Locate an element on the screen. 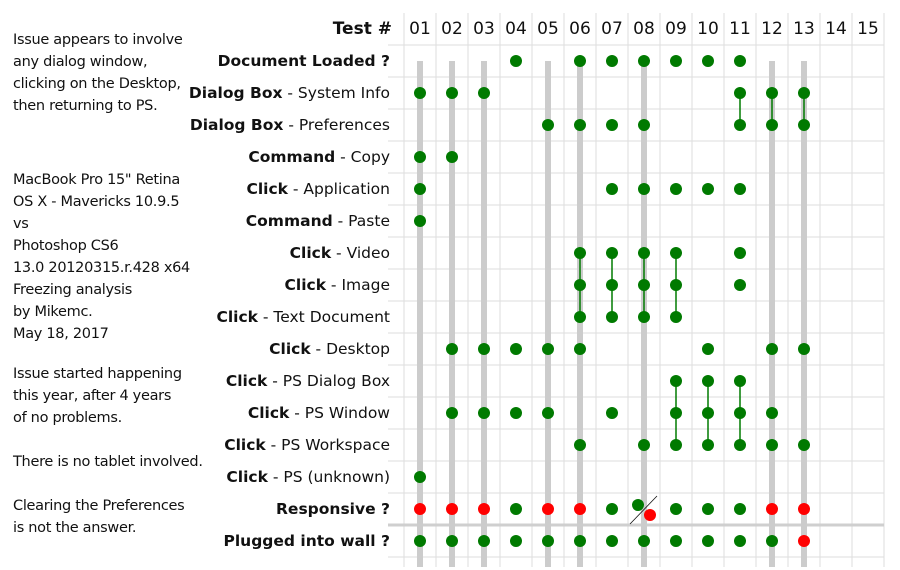 This screenshot has height=570, width=900. dot-green-split is located at coordinates (638, 505).